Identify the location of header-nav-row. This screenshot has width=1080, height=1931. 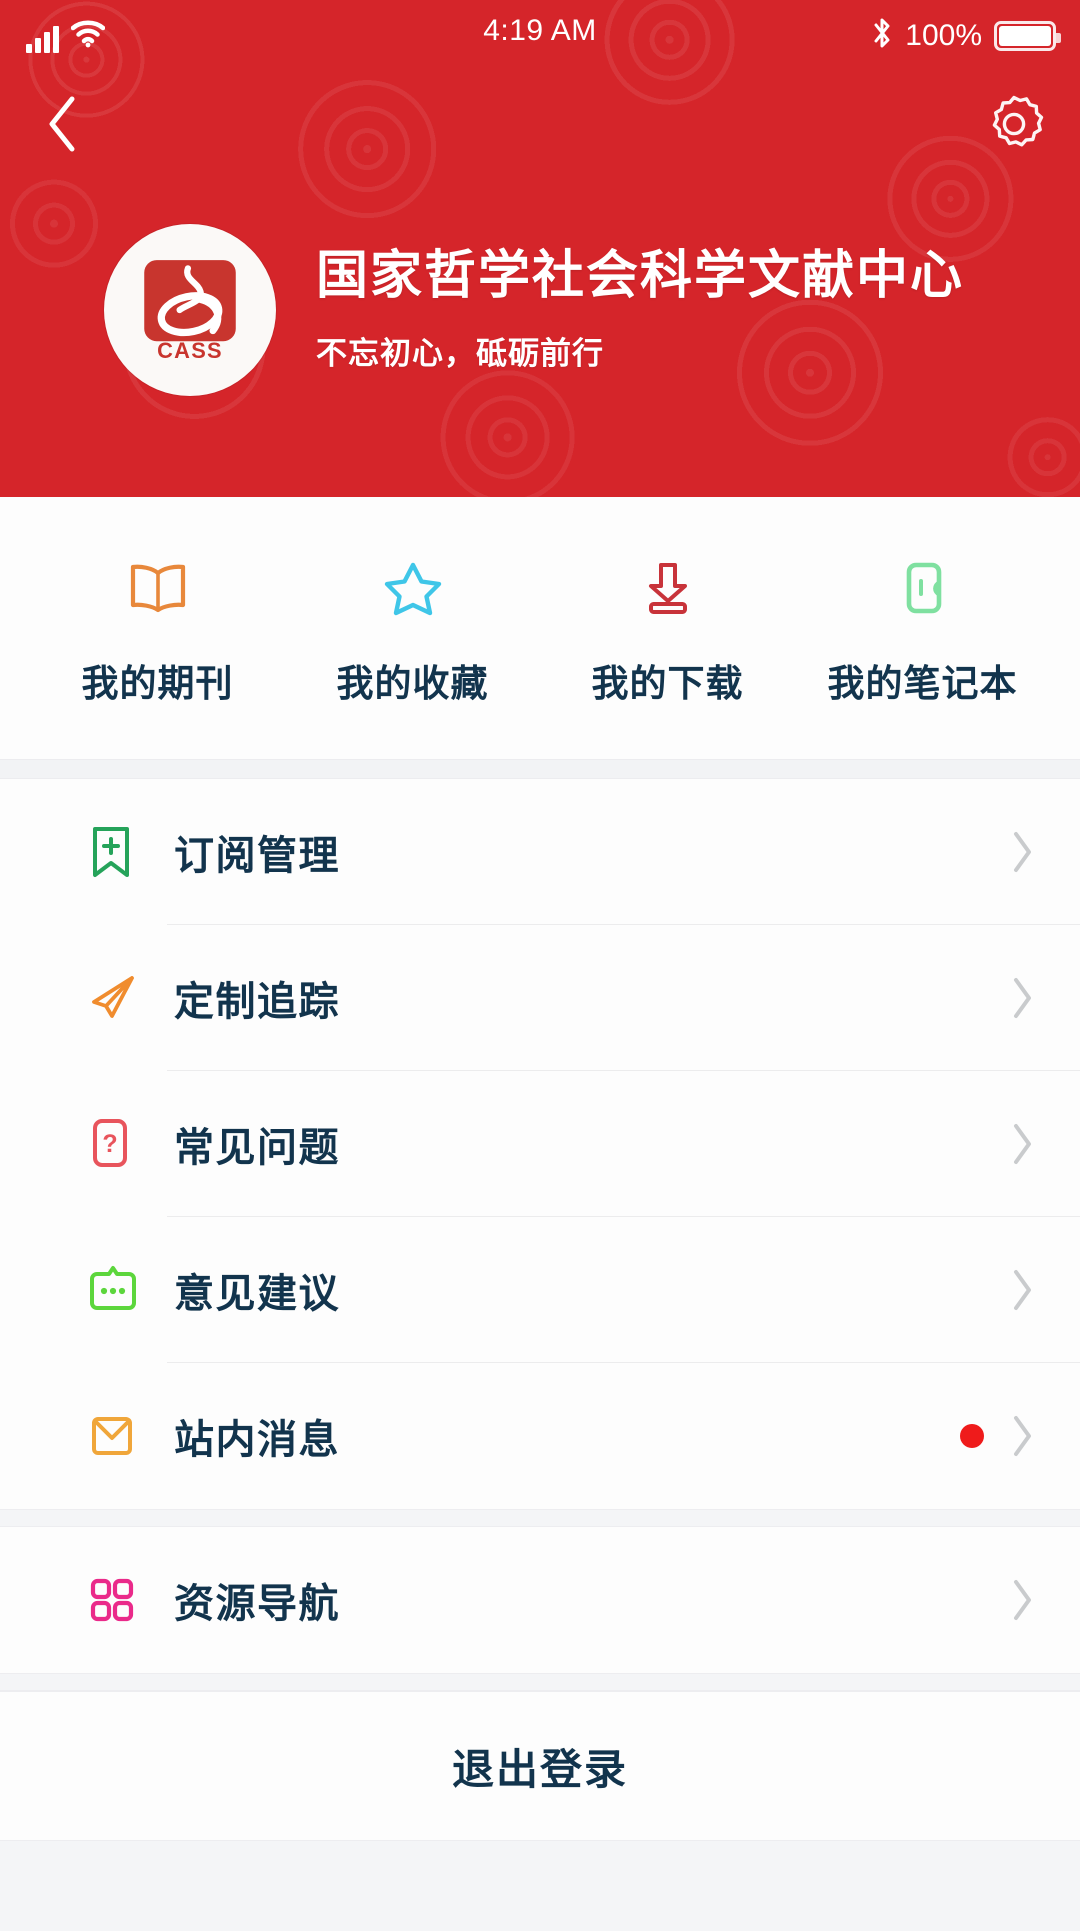
(540, 123).